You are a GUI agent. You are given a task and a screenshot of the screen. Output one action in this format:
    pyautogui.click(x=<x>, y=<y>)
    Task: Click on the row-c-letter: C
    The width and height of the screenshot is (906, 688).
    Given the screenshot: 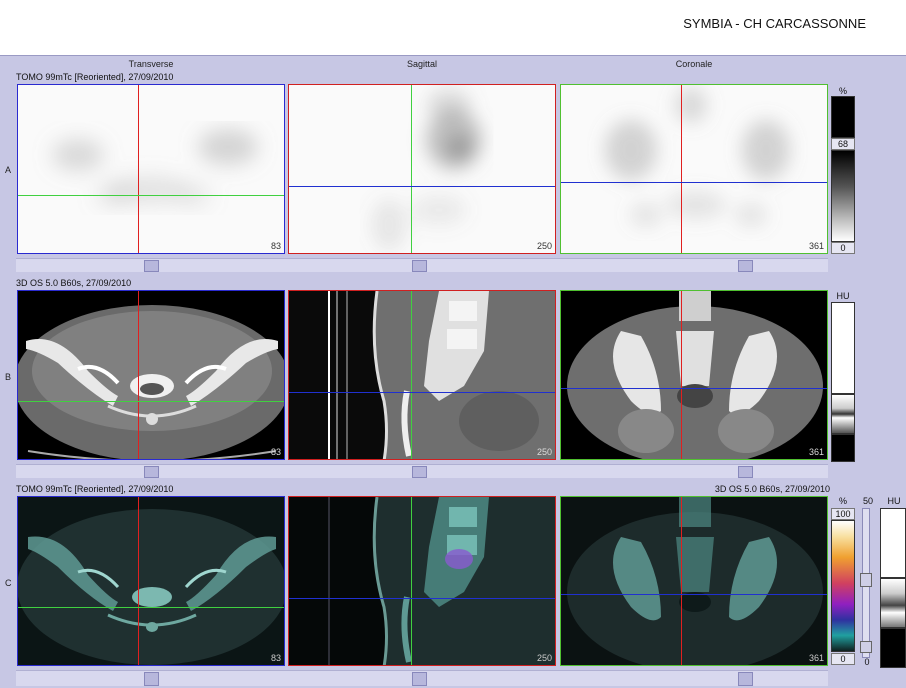 What is the action you would take?
    pyautogui.click(x=8, y=583)
    